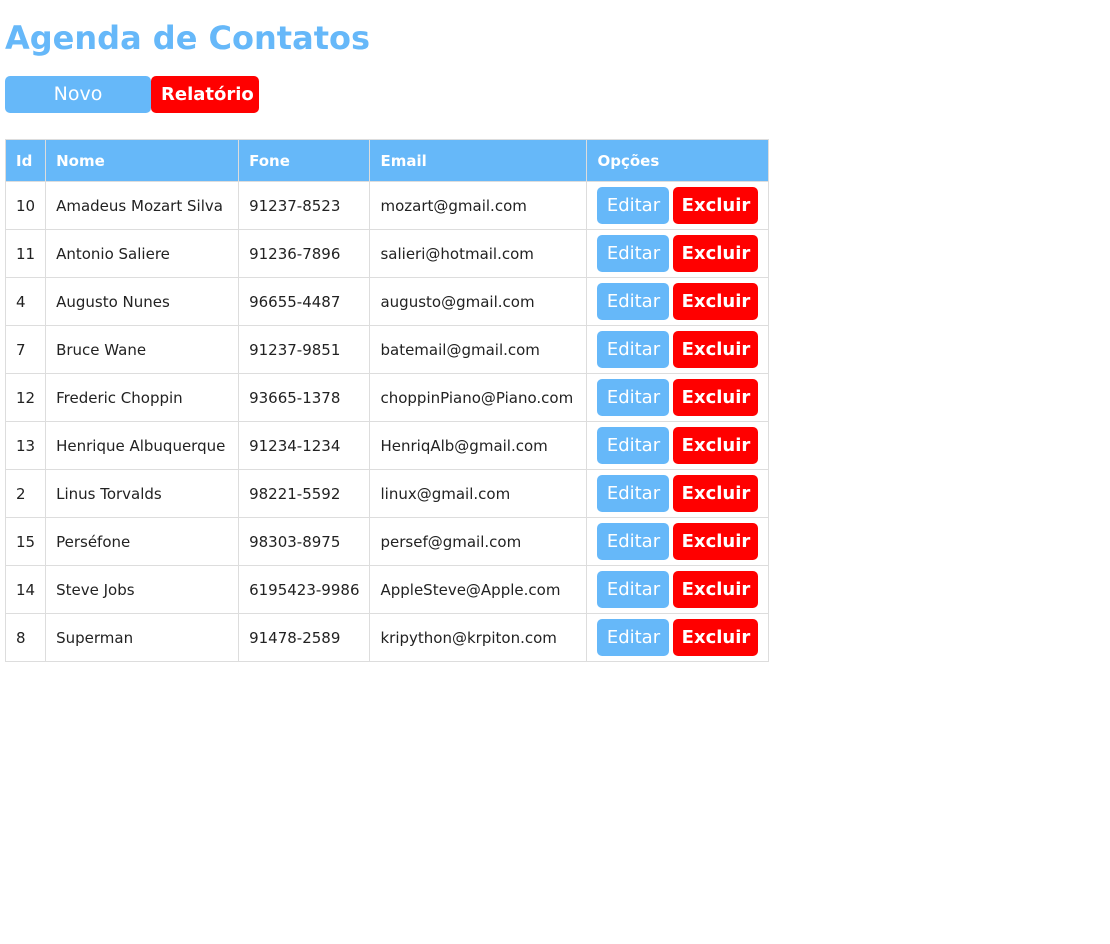  I want to click on cell-email: choppinPiano@Piano.com, so click(478, 397).